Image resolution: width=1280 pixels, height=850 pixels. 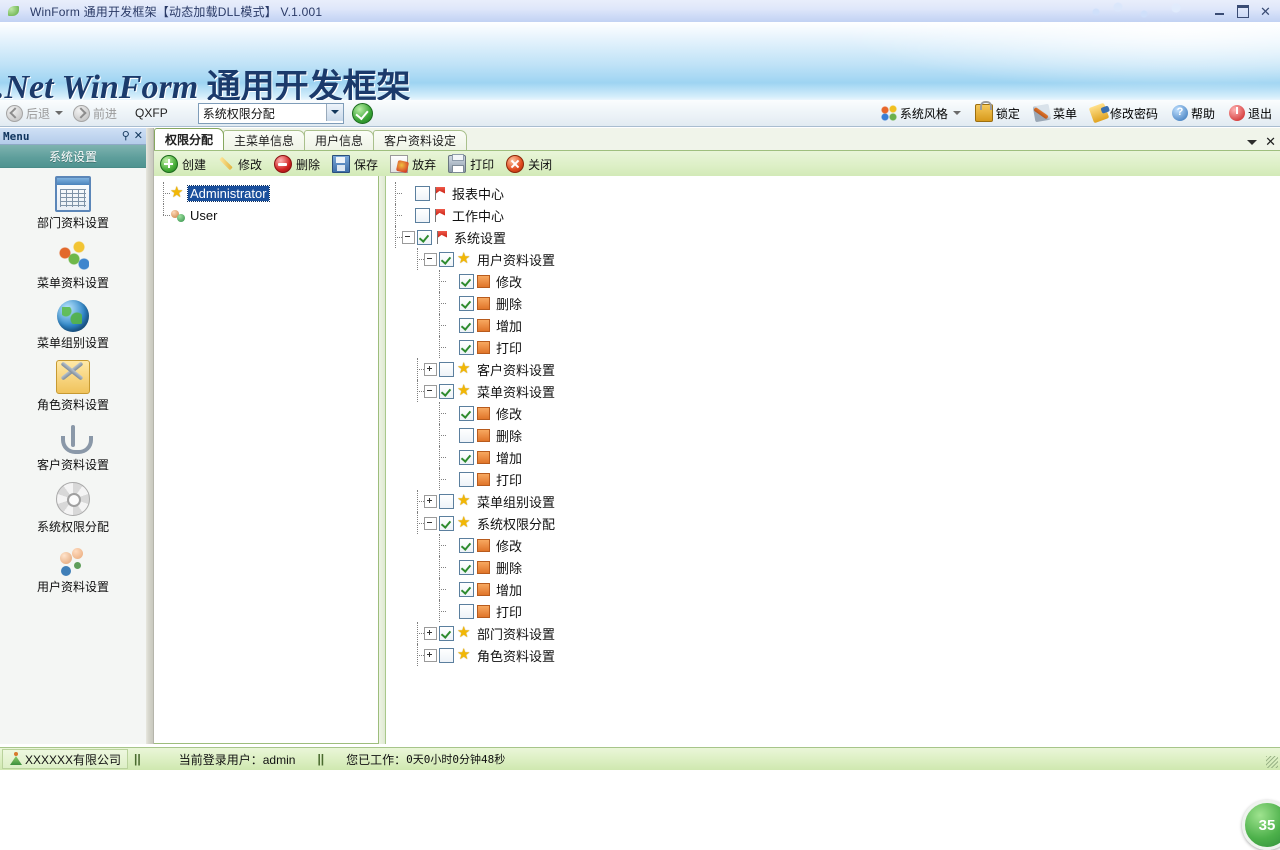 What do you see at coordinates (34, 113) in the screenshot?
I see `back-button: 后退` at bounding box center [34, 113].